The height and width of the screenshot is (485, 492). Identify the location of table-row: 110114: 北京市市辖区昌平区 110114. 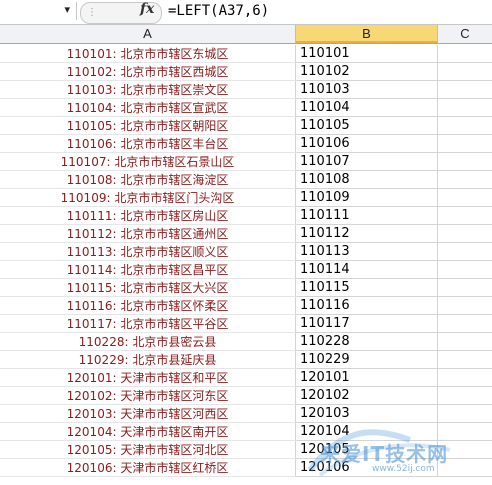
(246, 270).